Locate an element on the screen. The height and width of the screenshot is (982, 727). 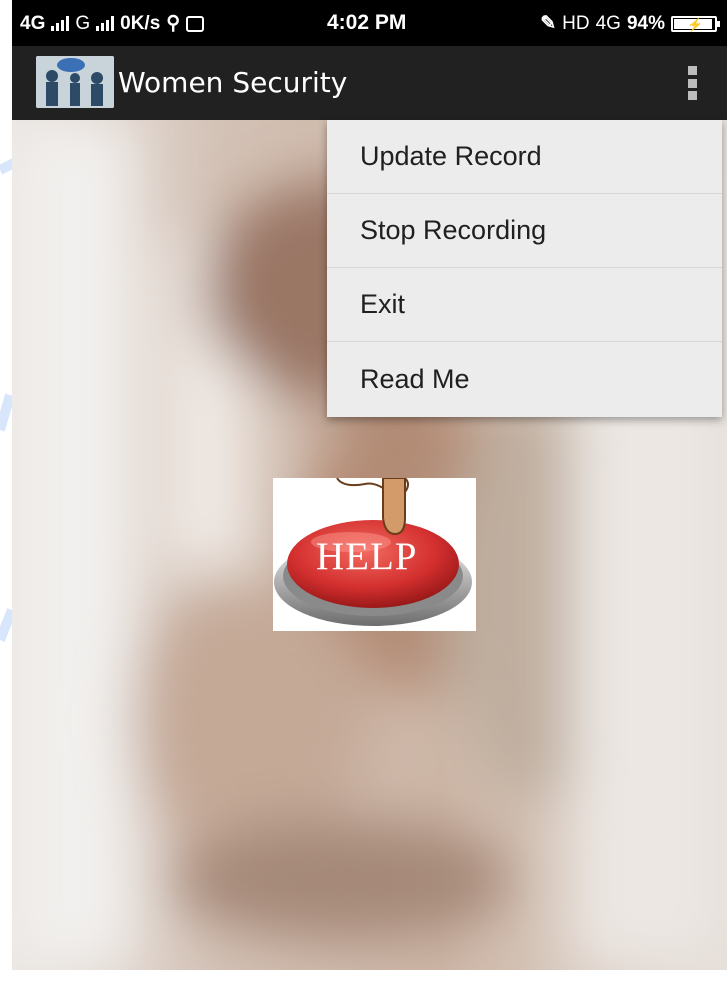
hd-label: HD is located at coordinates (576, 23).